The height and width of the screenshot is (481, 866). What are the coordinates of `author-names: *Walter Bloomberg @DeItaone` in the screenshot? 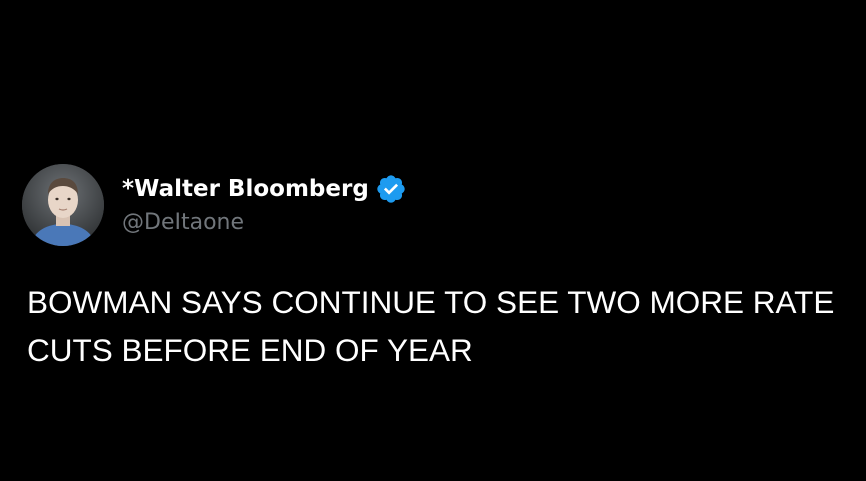 It's located at (264, 203).